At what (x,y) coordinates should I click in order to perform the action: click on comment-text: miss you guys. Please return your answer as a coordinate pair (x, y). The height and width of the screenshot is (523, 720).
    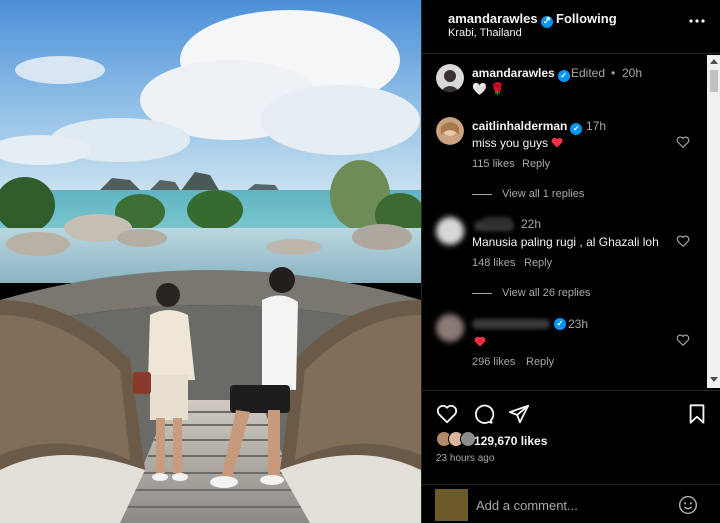
    Looking at the image, I should click on (517, 143).